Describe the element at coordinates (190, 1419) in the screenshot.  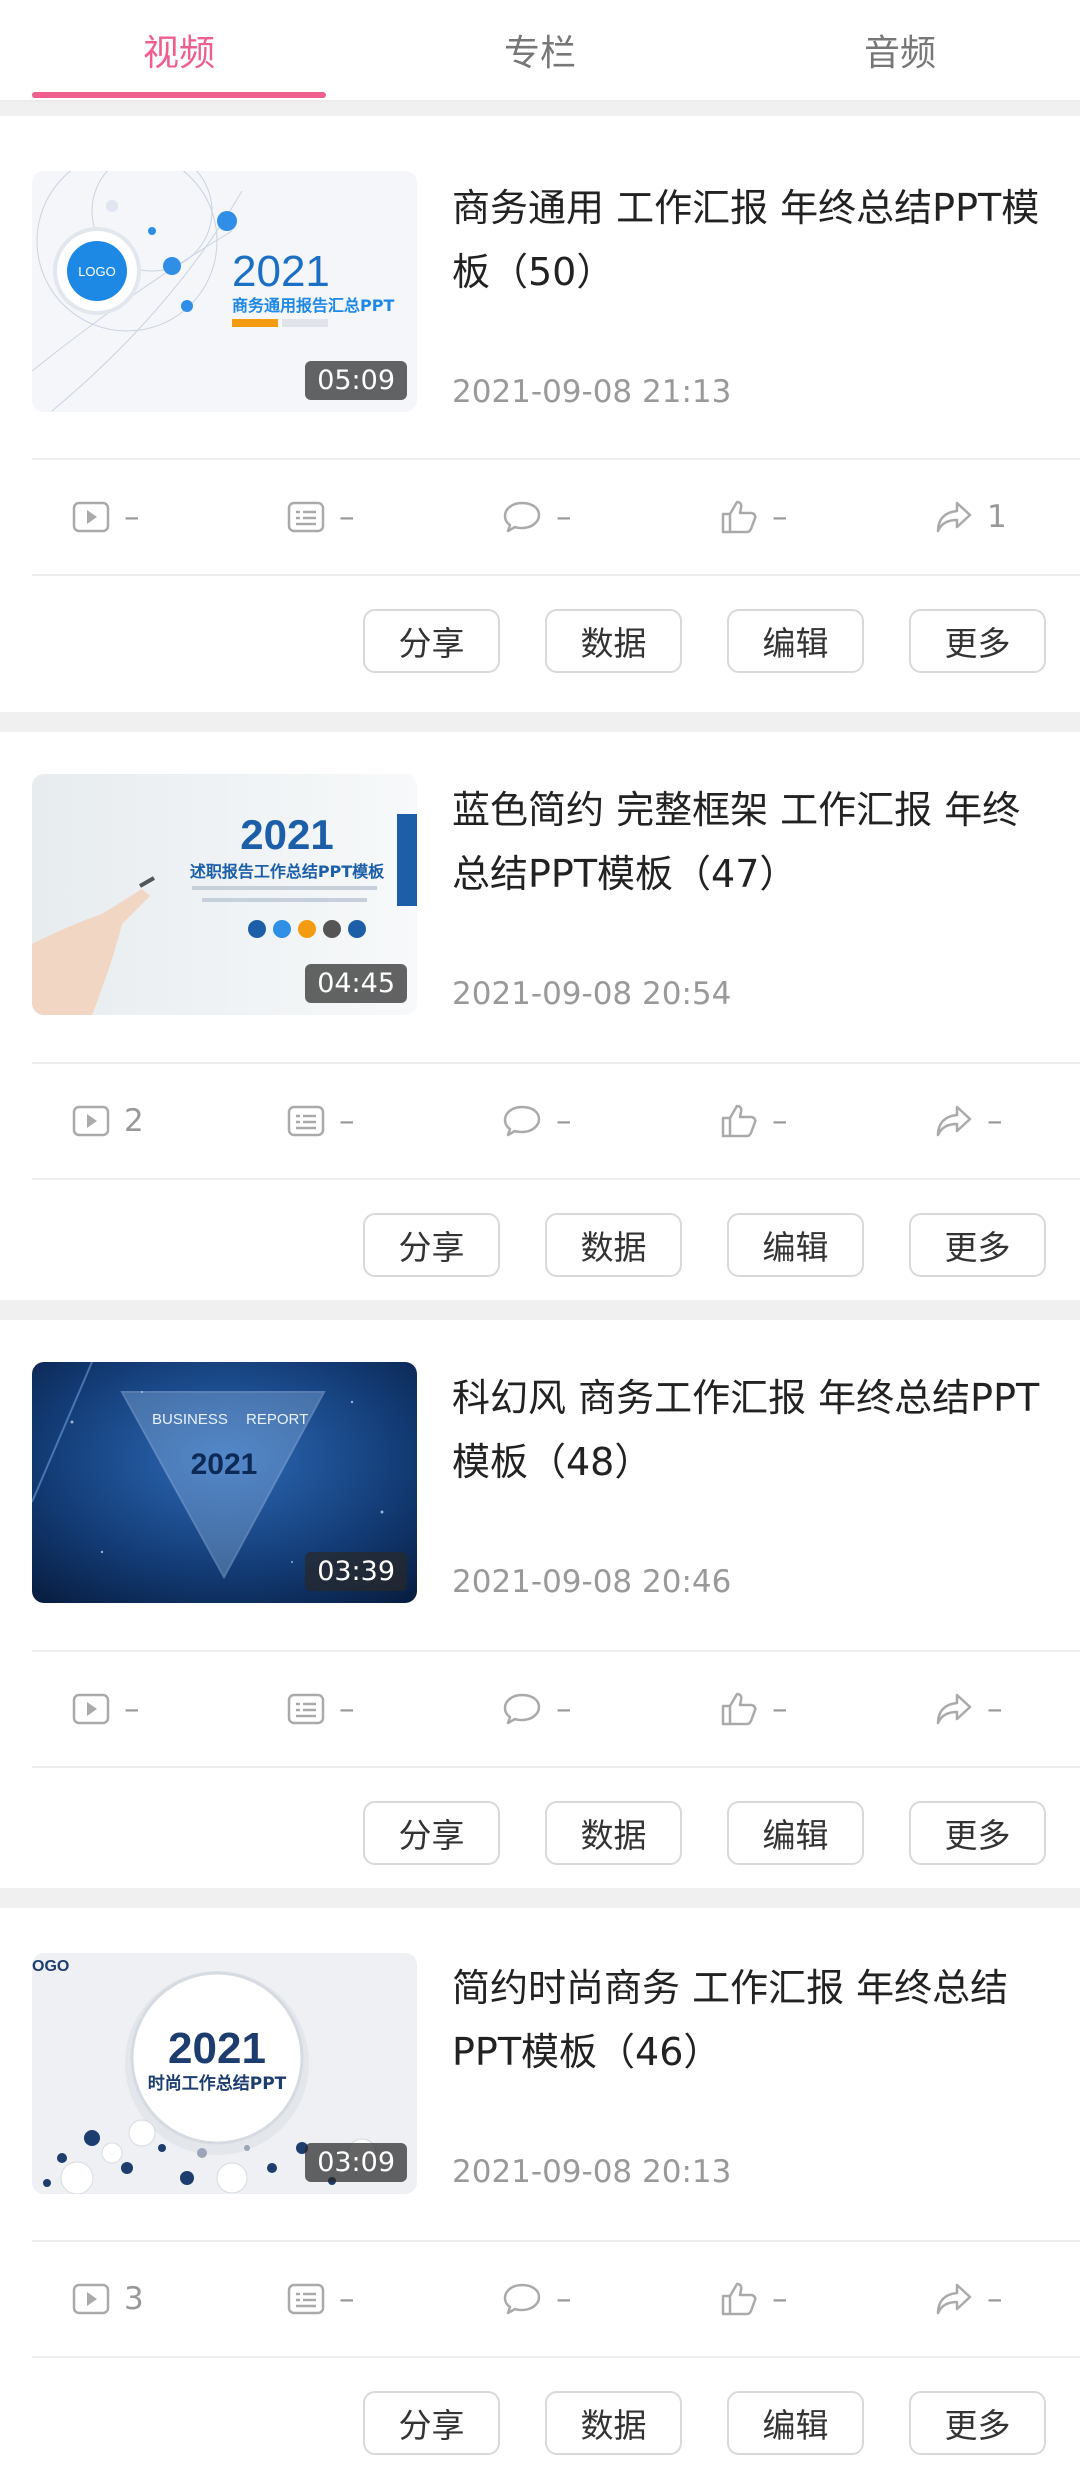
I see `thumb-left-text: BUSINESS` at that location.